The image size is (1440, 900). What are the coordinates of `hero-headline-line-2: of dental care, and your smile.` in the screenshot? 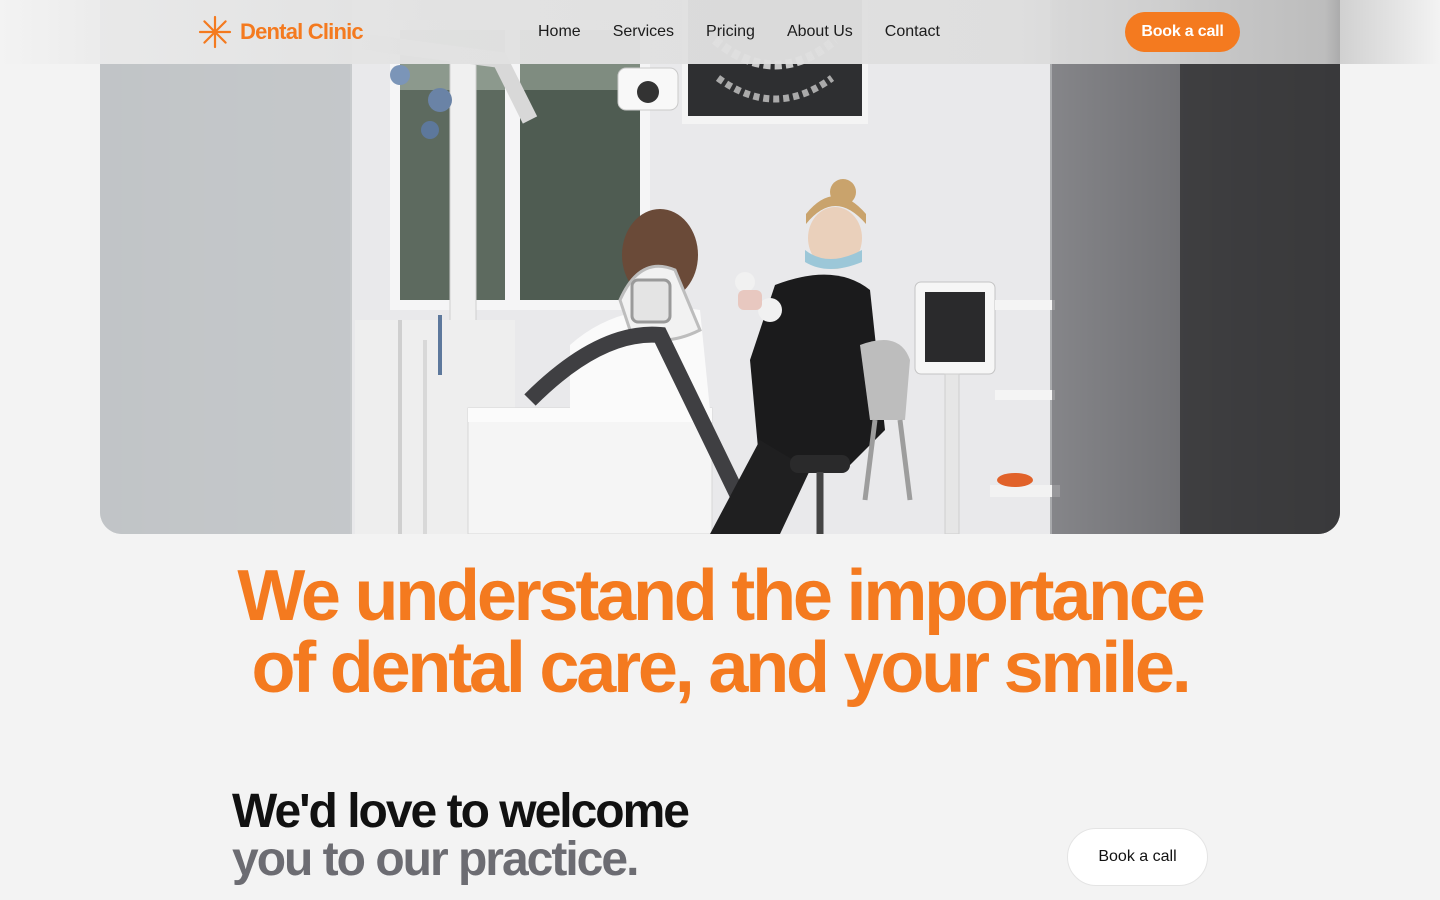 It's located at (721, 668).